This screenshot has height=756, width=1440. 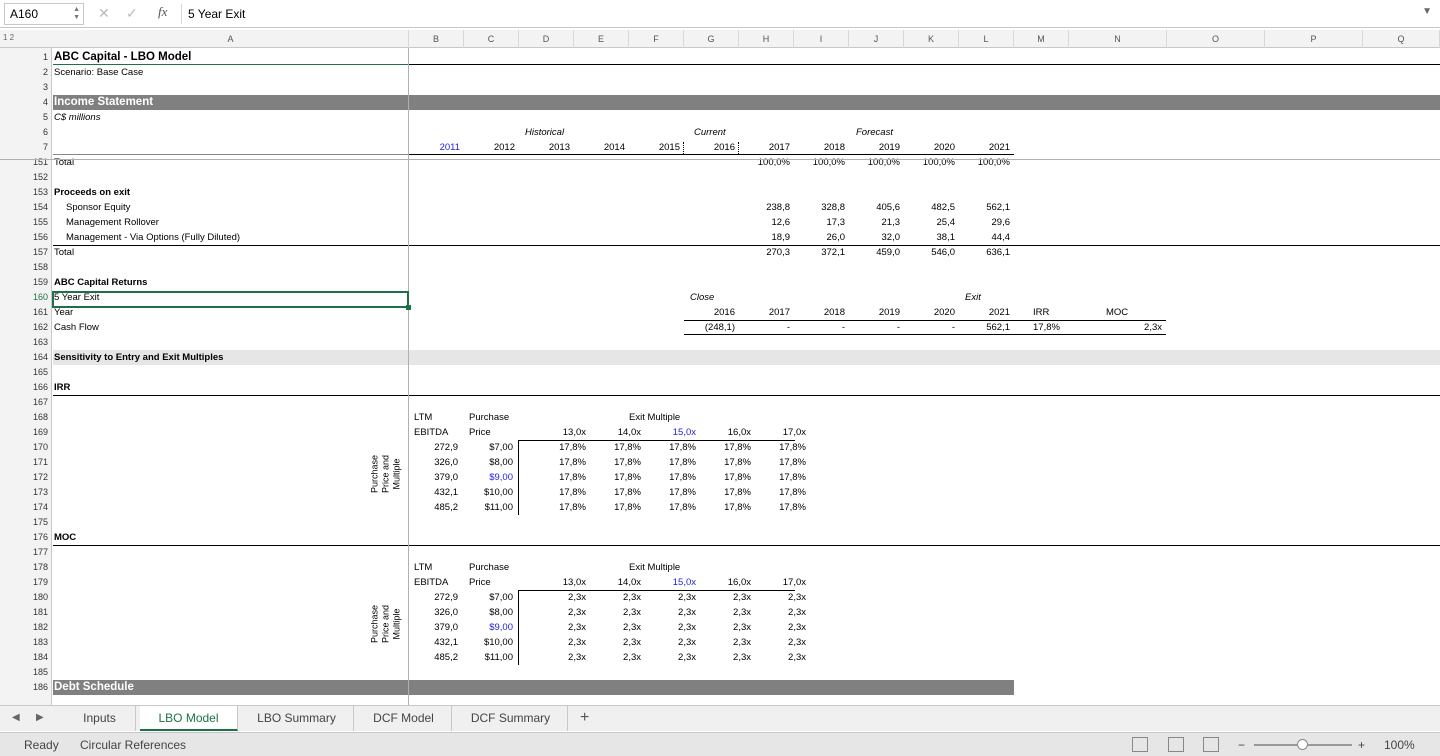 I want to click on column-header-f: F, so click(x=656, y=39).